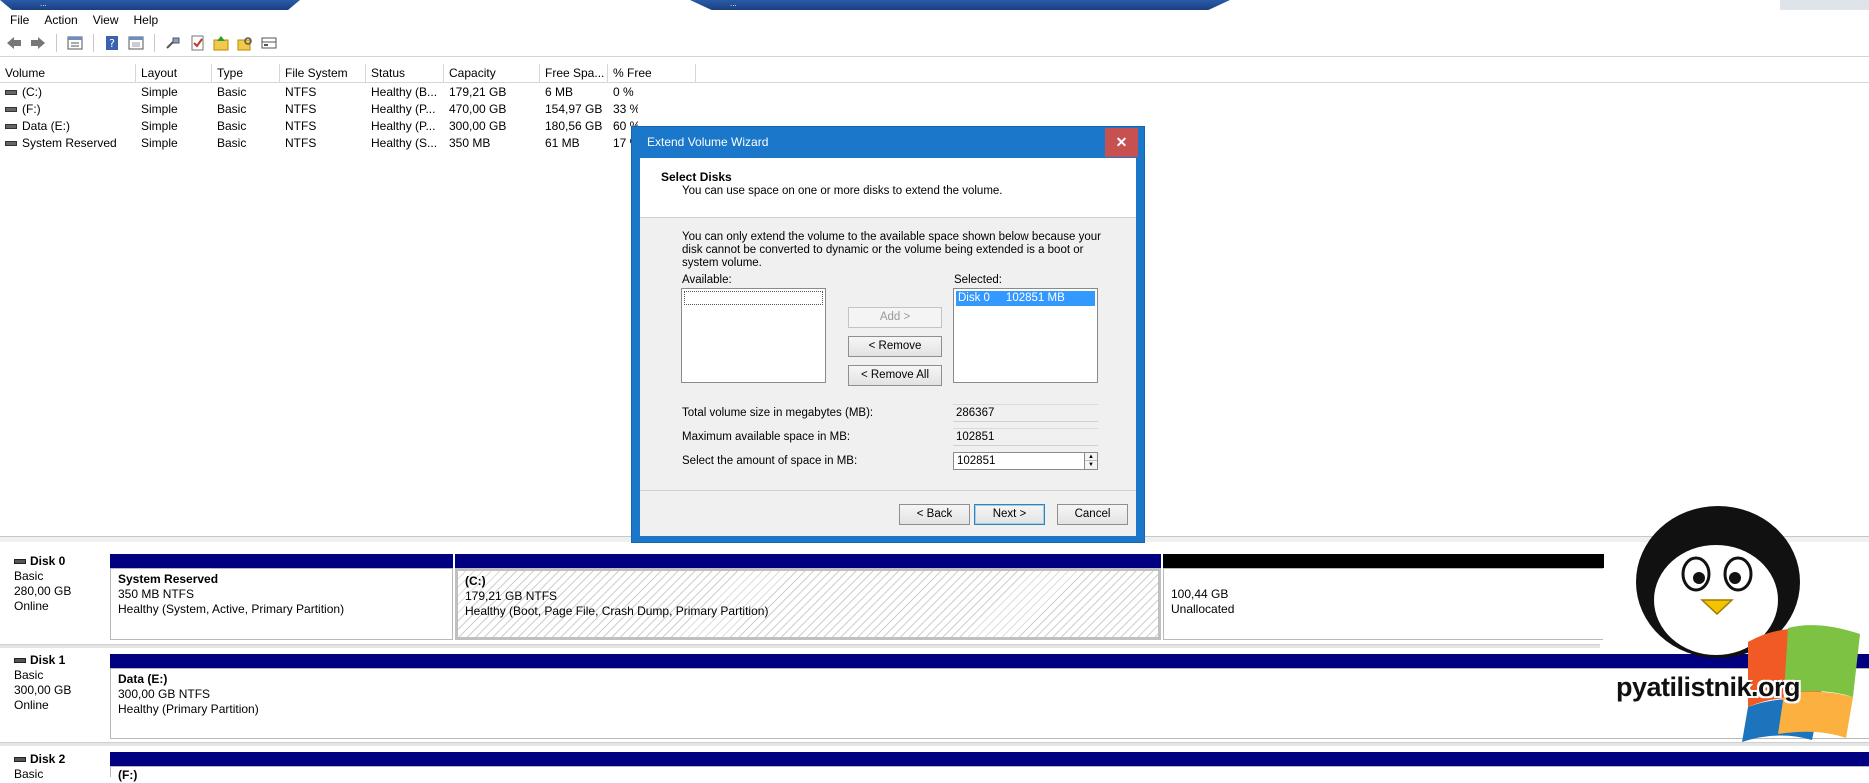  I want to click on disk-name: Disk 1, so click(48, 660).